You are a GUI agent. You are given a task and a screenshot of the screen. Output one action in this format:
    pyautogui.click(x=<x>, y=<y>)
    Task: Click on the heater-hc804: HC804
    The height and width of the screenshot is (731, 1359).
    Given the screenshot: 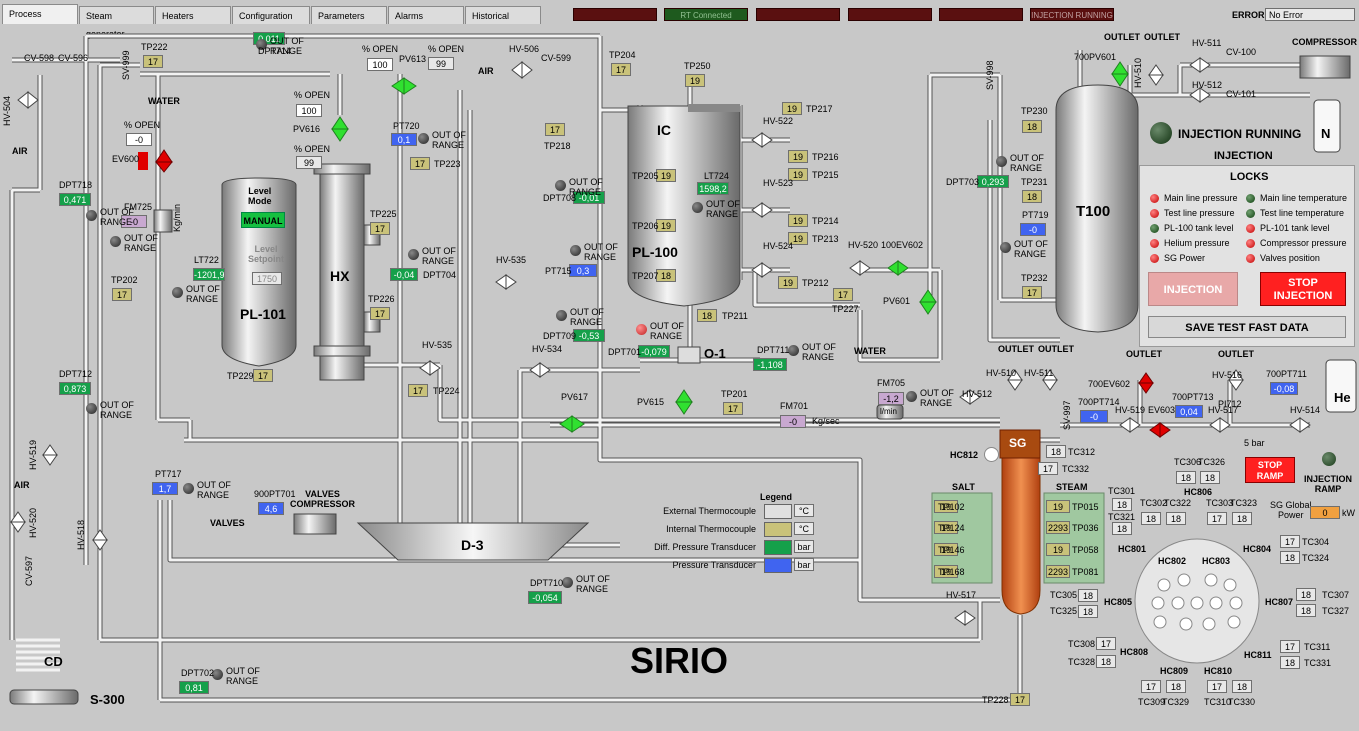 What is the action you would take?
    pyautogui.click(x=1257, y=549)
    